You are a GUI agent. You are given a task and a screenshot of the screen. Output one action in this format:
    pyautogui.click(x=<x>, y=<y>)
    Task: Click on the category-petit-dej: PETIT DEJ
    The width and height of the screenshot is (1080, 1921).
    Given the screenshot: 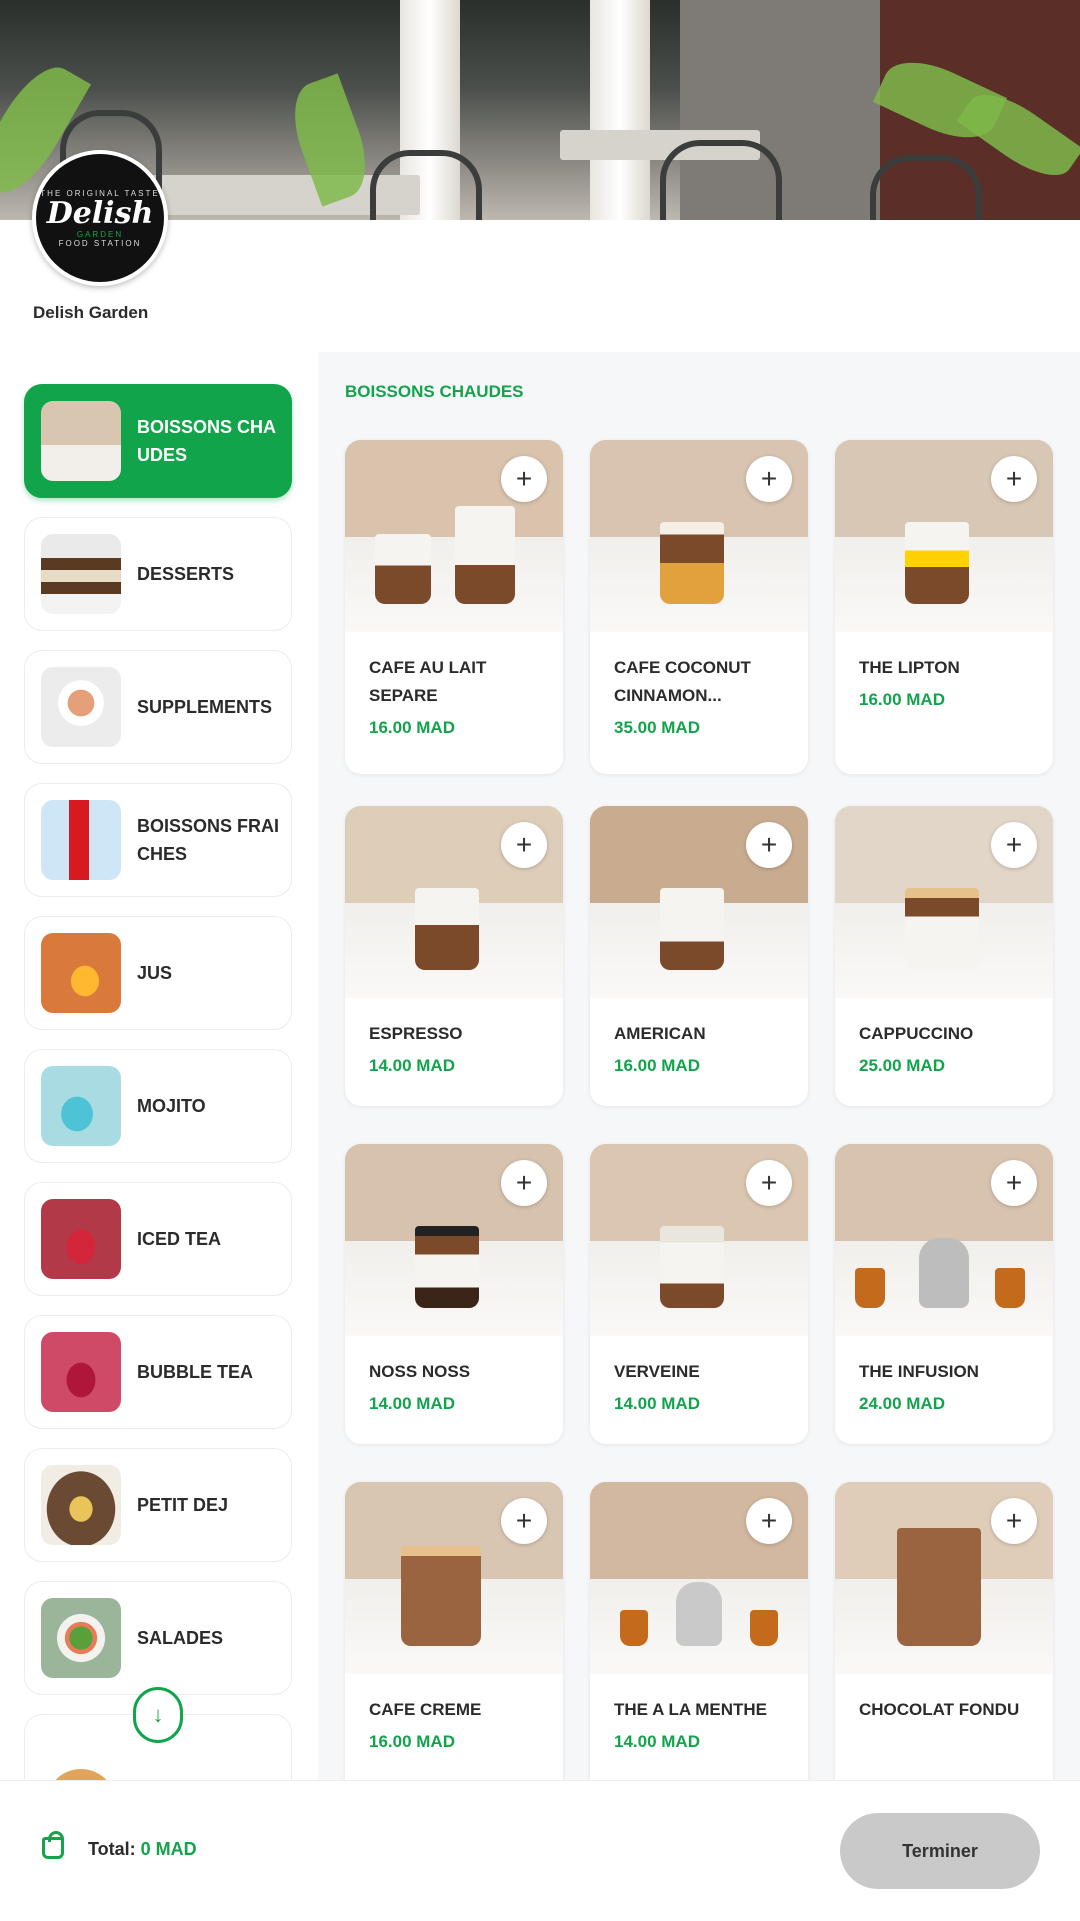 What is the action you would take?
    pyautogui.click(x=158, y=1505)
    